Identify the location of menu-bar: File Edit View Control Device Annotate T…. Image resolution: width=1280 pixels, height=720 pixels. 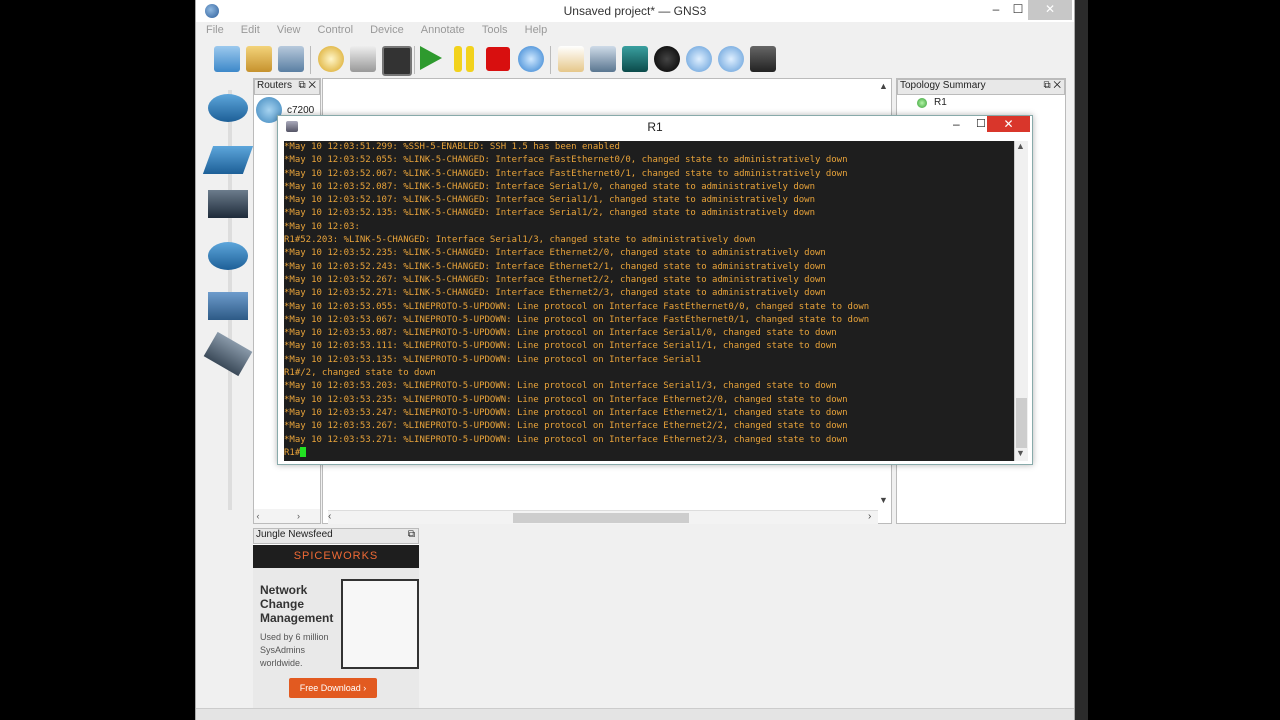
(383, 32).